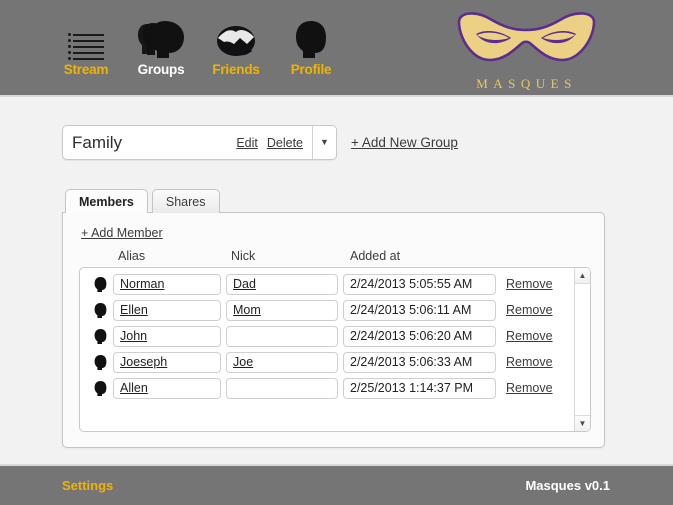 This screenshot has width=673, height=505. Describe the element at coordinates (167, 388) in the screenshot. I see `alias-field: Allen` at that location.